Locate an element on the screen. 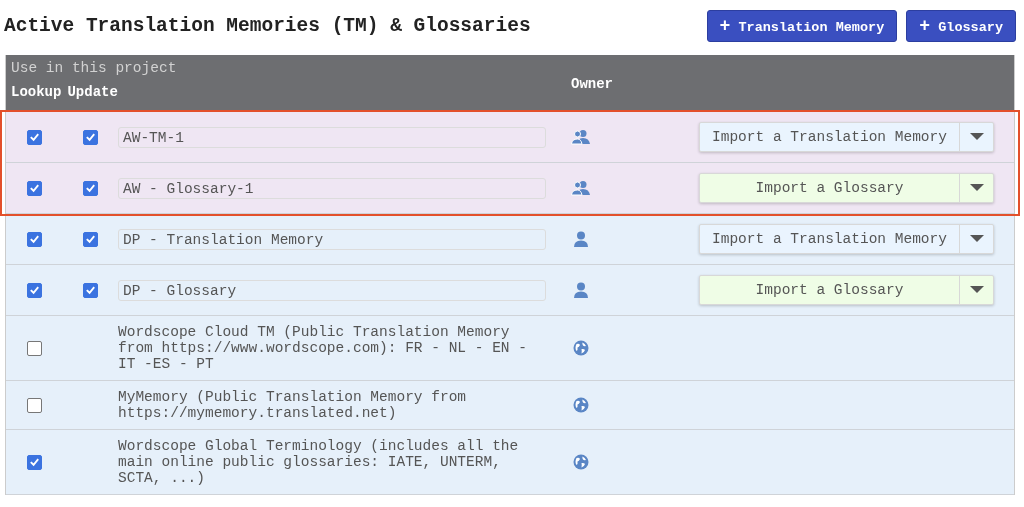  column-header: Lookup is located at coordinates (36, 92).